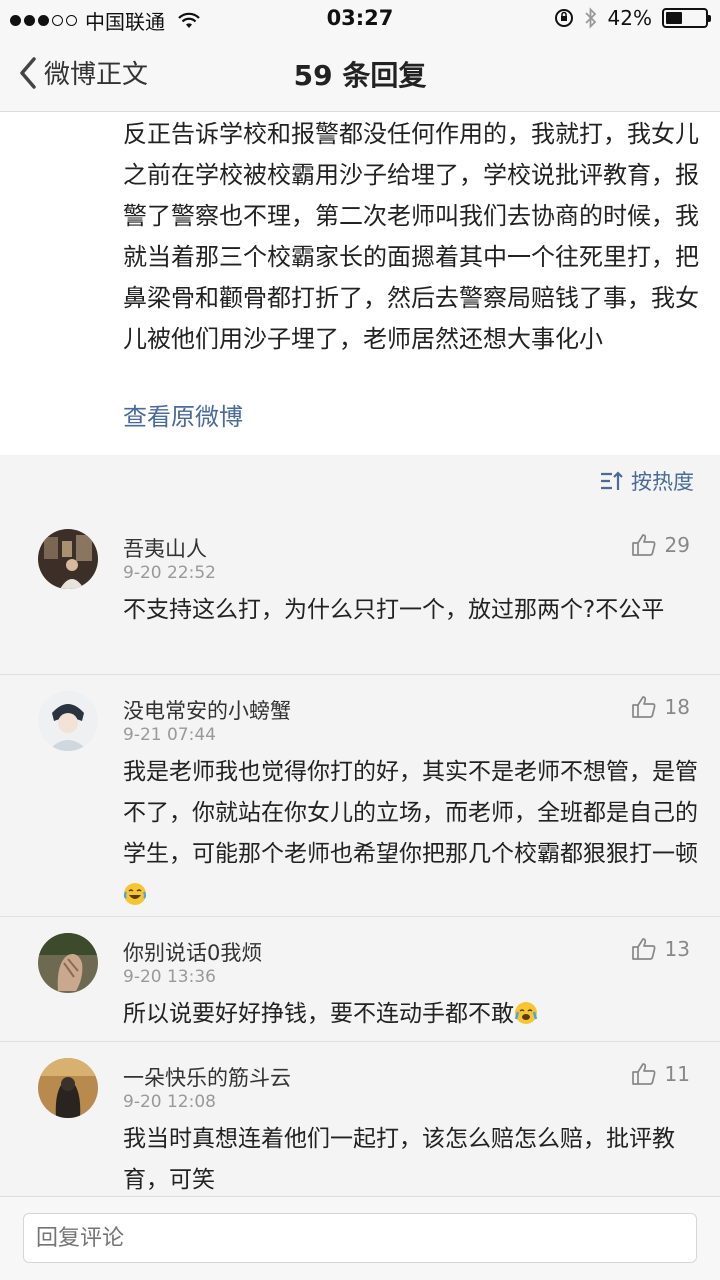  I want to click on comment-text: 所以说要好好挣钱，要不连动手都不敢, so click(410, 1014).